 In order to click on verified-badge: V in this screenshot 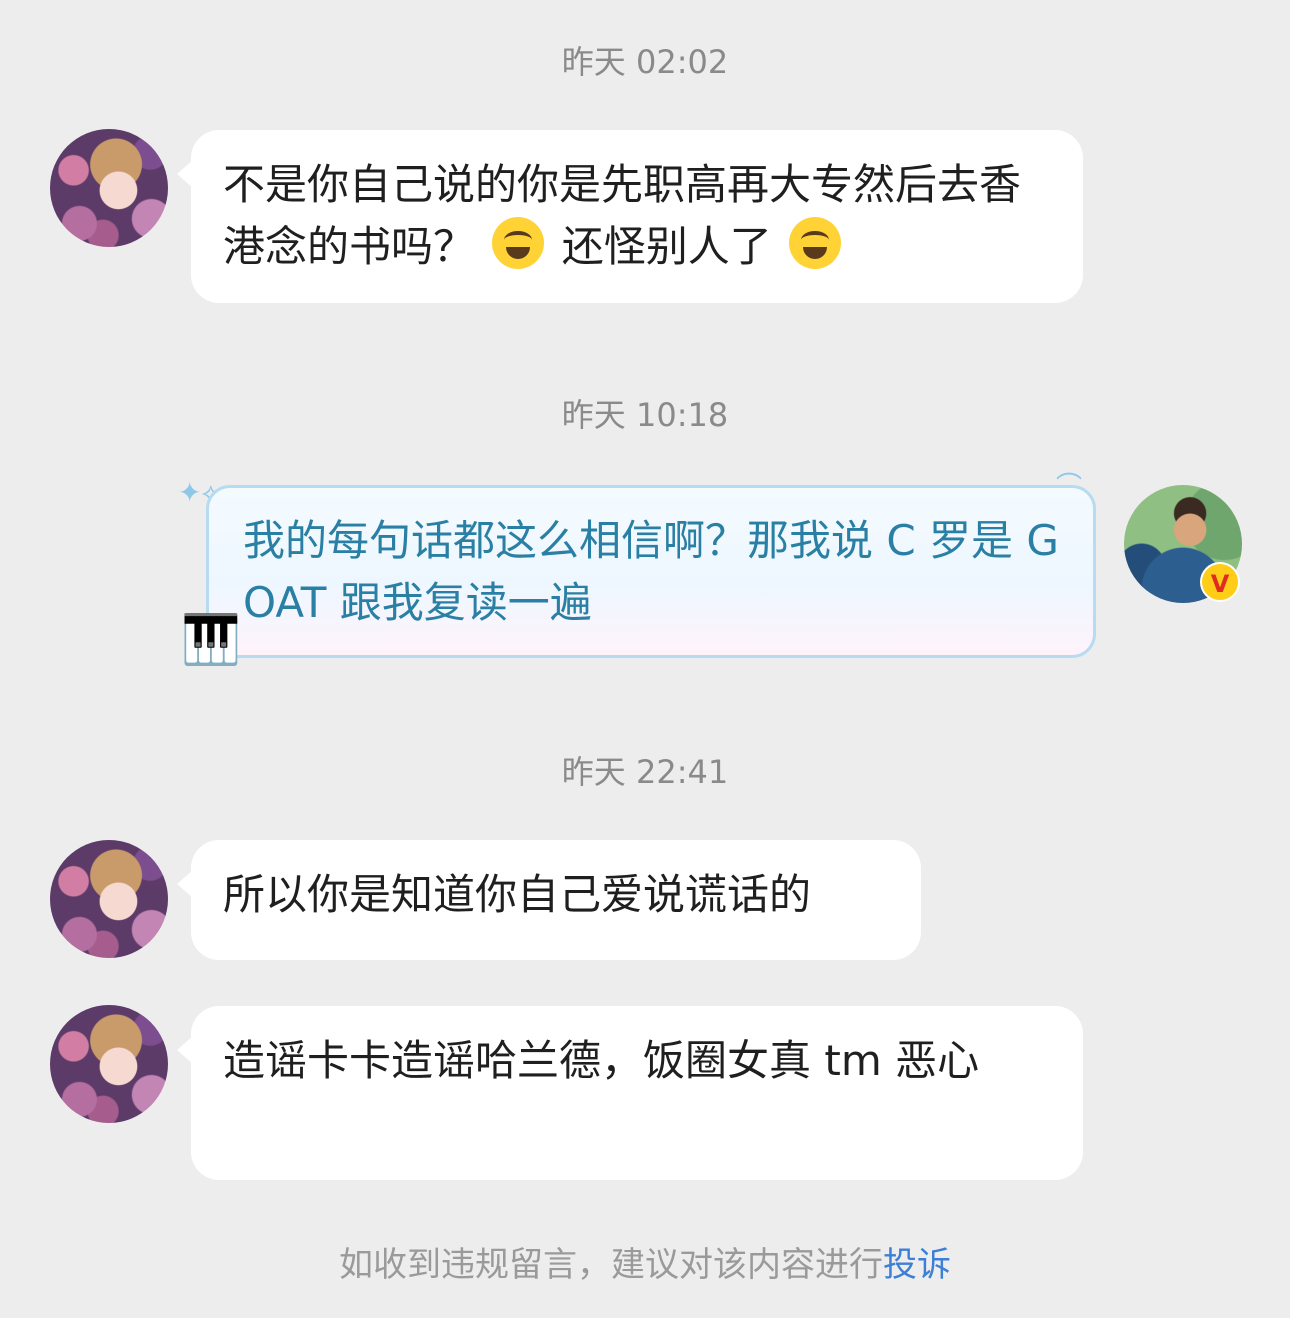, I will do `click(1220, 582)`.